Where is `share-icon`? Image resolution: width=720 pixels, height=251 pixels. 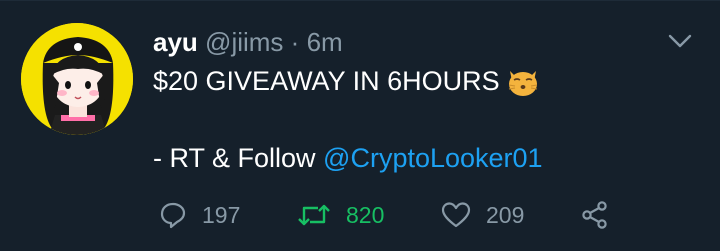
share-icon is located at coordinates (594, 215).